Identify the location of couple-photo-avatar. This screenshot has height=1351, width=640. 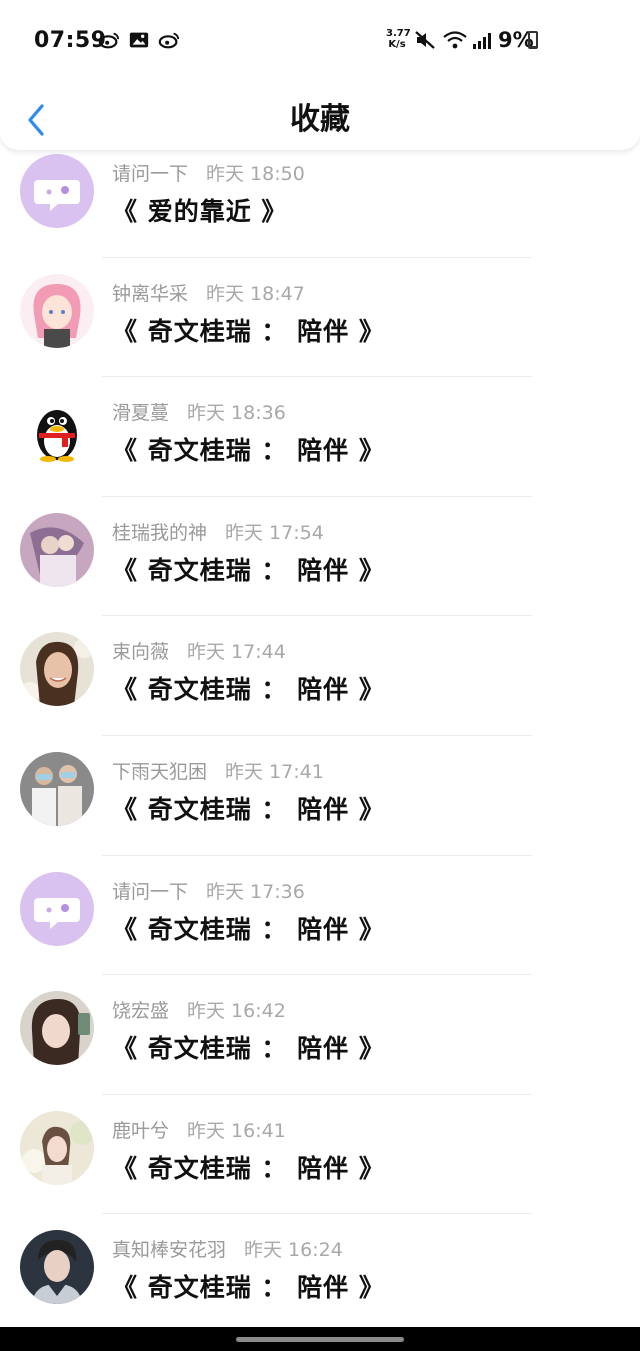
(57, 549).